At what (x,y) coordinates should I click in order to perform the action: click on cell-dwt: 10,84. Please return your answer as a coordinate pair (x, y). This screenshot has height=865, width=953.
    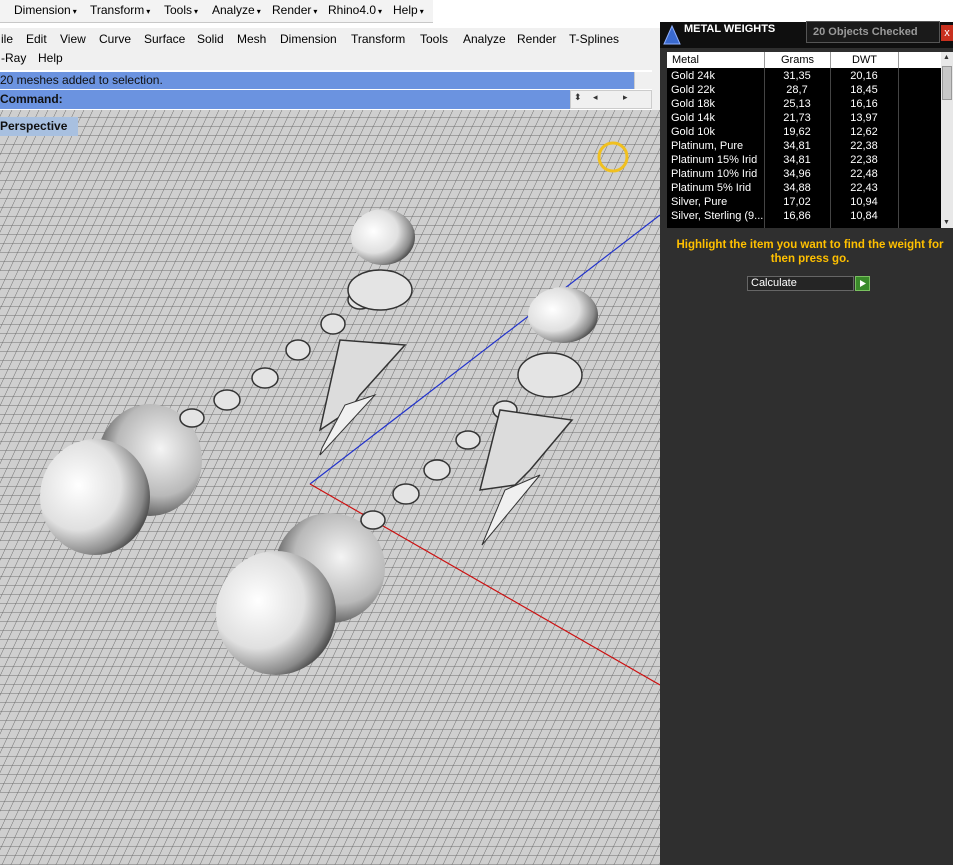
    Looking at the image, I should click on (864, 216).